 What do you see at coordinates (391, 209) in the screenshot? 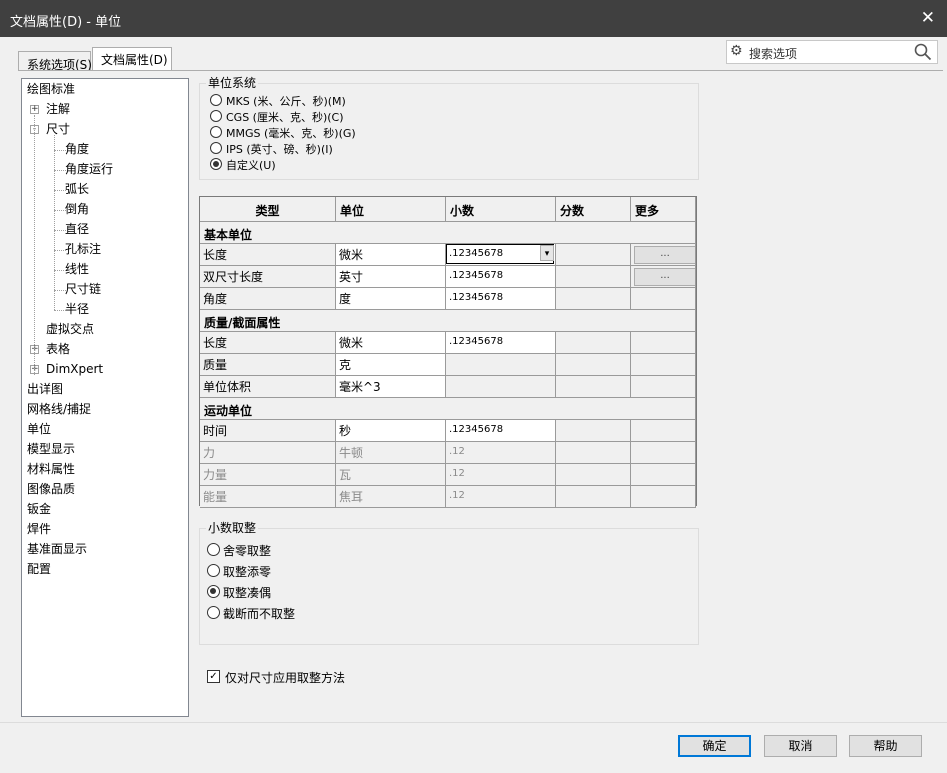
I see `column-header: 单位` at bounding box center [391, 209].